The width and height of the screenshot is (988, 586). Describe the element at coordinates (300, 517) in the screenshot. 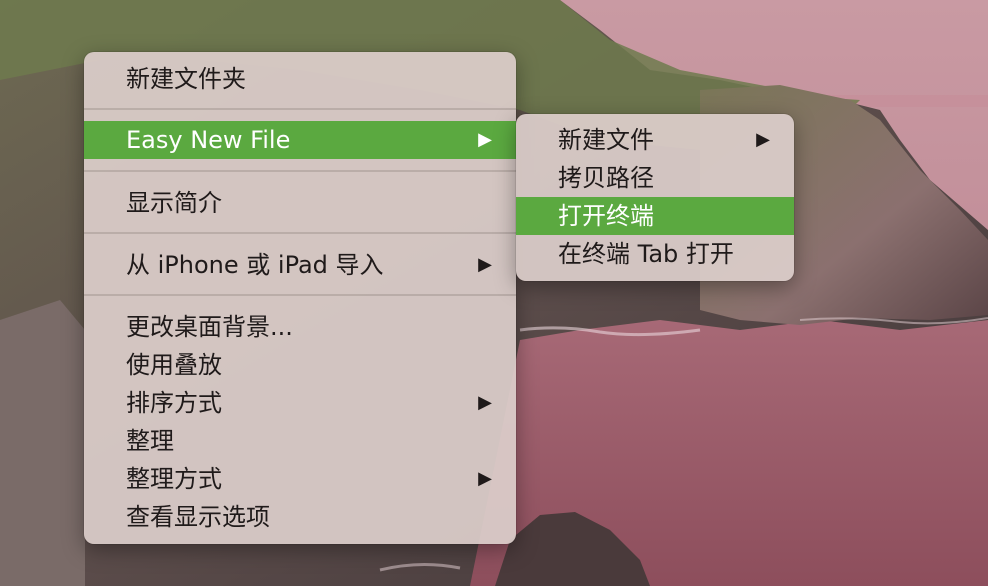

I see `menu-item-show-view-options: 查看显示选项` at that location.